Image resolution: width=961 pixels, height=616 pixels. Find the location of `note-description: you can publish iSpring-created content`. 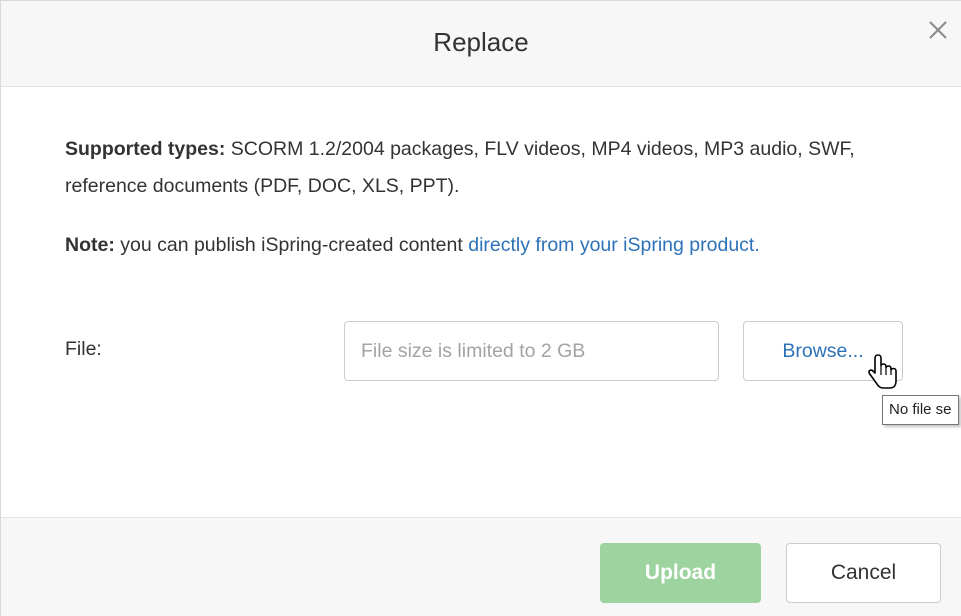

note-description: you can publish iSpring-created content is located at coordinates (291, 245).